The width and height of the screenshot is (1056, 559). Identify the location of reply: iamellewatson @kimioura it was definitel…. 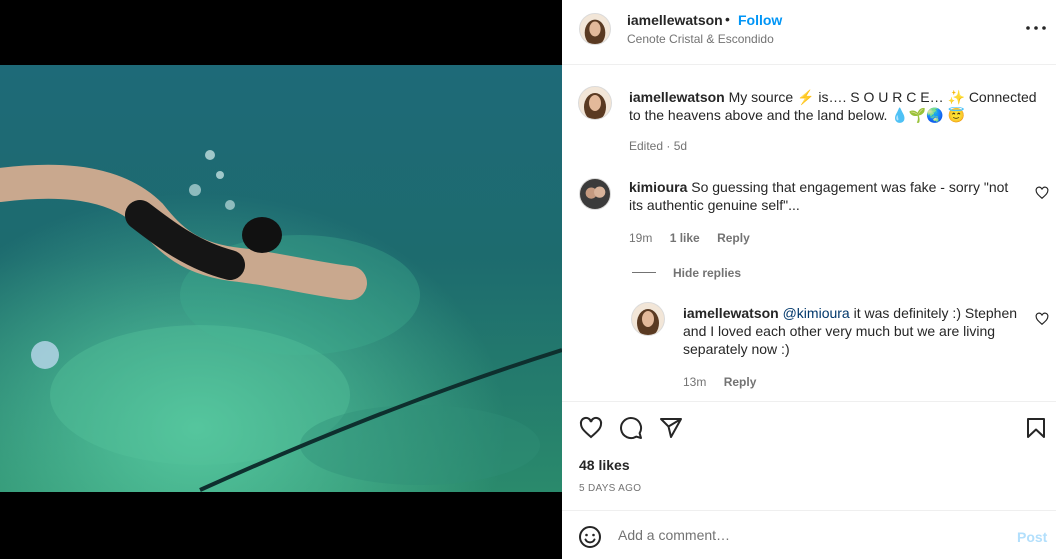
(853, 331).